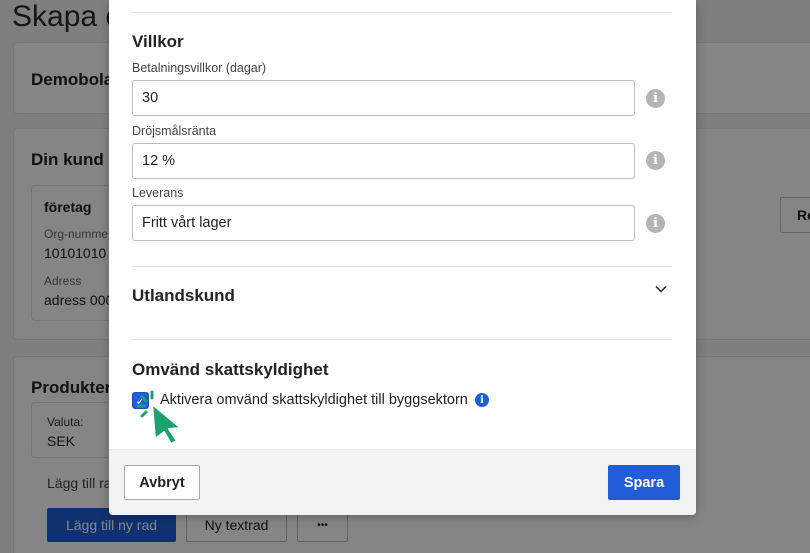 This screenshot has width=810, height=553. I want to click on payment-terms-label: Betalningsvillkor (dagar), so click(199, 68).